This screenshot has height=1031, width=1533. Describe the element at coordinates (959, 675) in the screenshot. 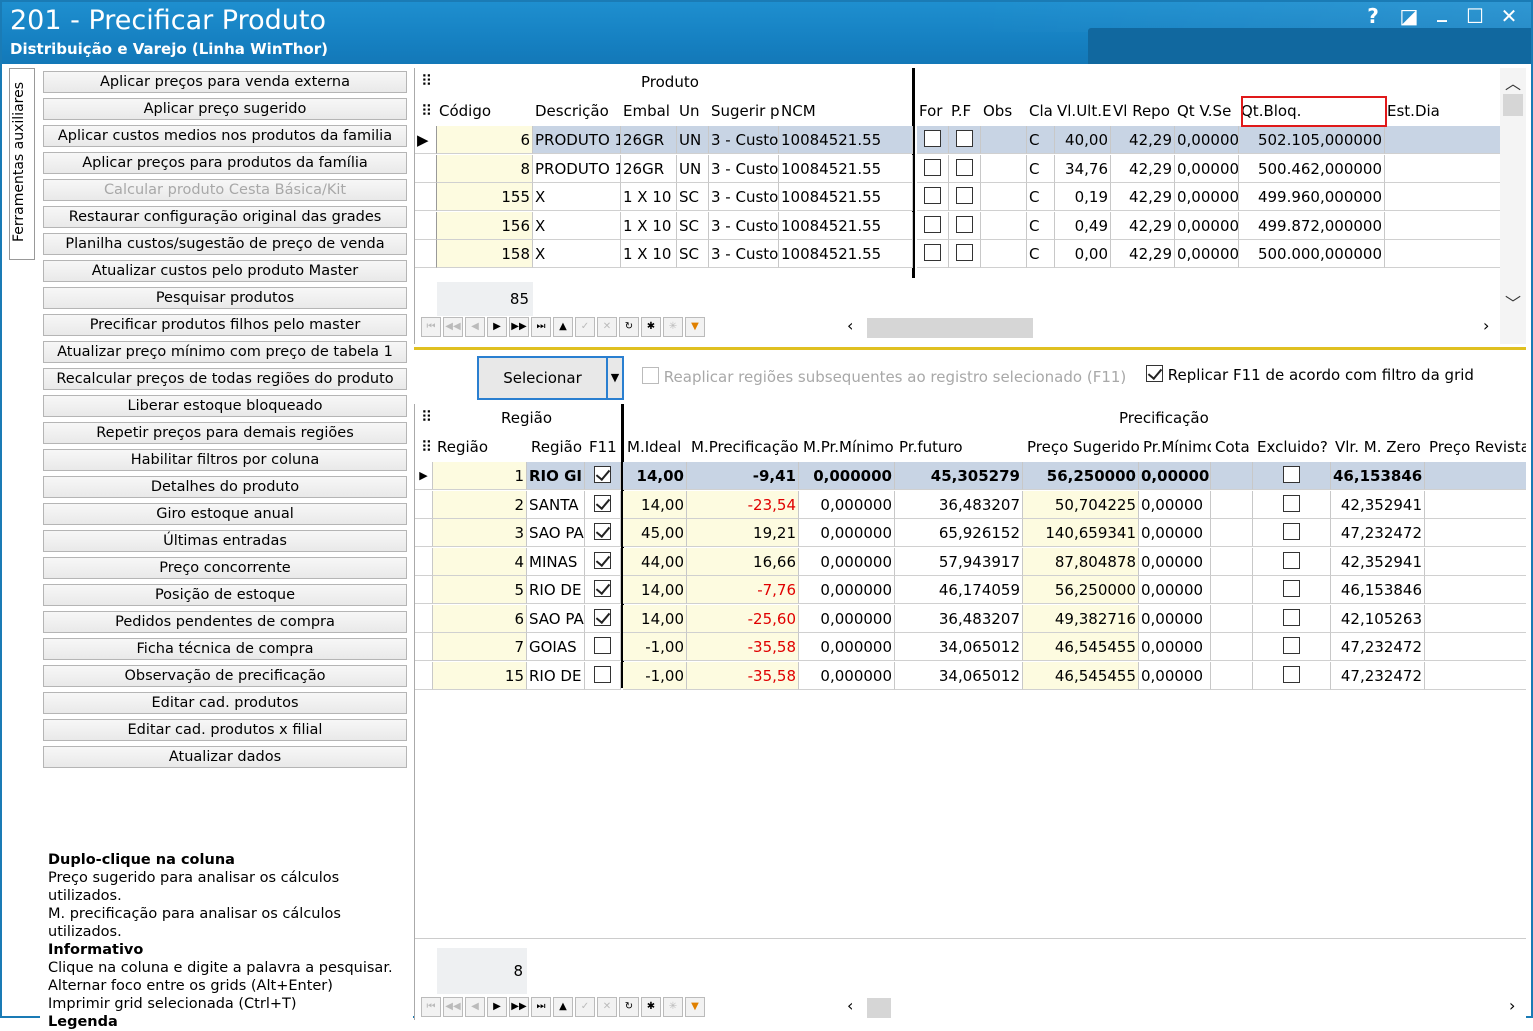

I see `table-cell: 34,065012` at that location.